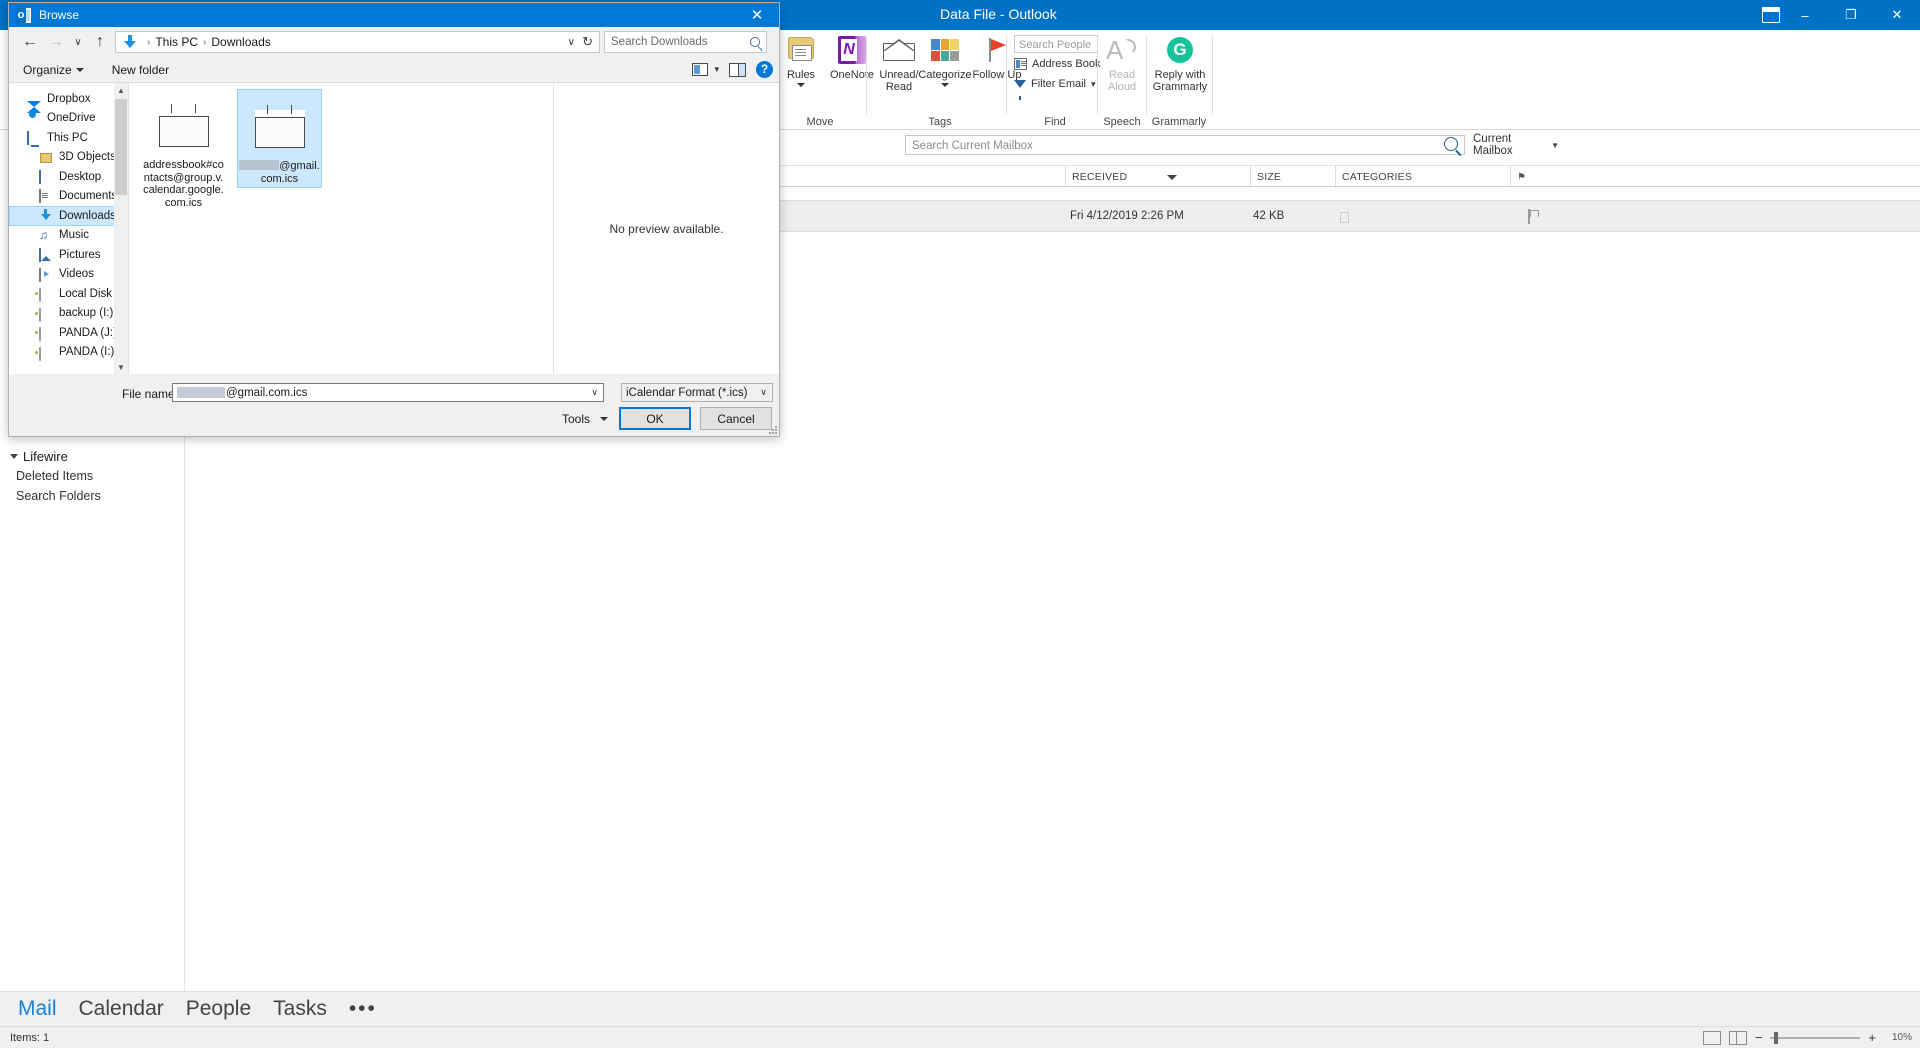 The width and height of the screenshot is (1920, 1048). Describe the element at coordinates (43, 234) in the screenshot. I see `music-icon: ♫` at that location.